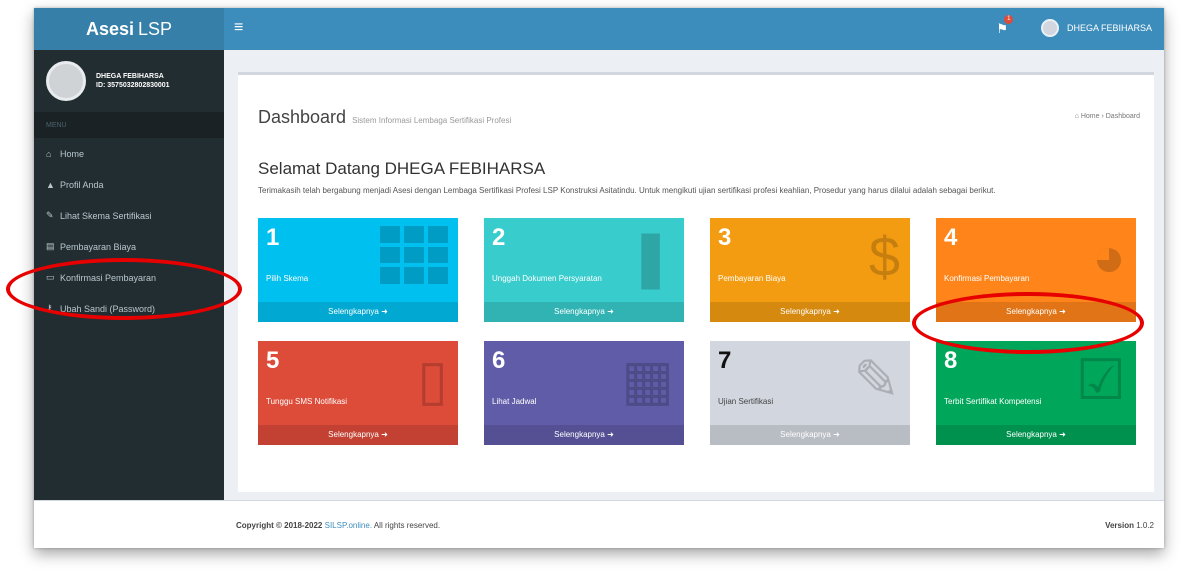  I want to click on welcome-heading: Selamat Datang DHEGA FEBIHARSA, so click(402, 168).